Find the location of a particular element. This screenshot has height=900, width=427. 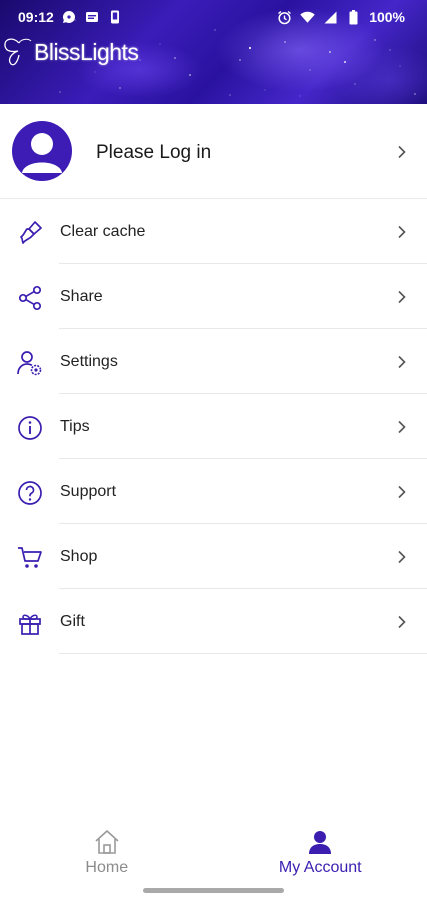

info-icon is located at coordinates (30, 428).